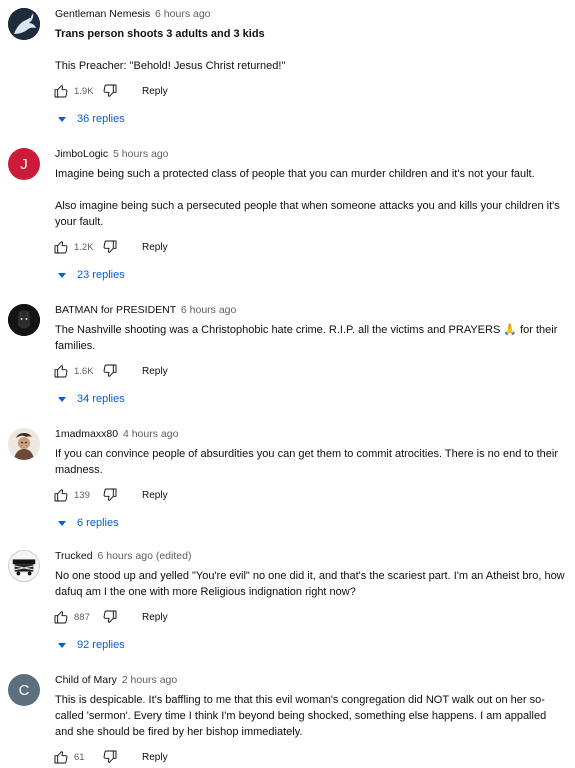  I want to click on avatar-letter: C, so click(24, 690).